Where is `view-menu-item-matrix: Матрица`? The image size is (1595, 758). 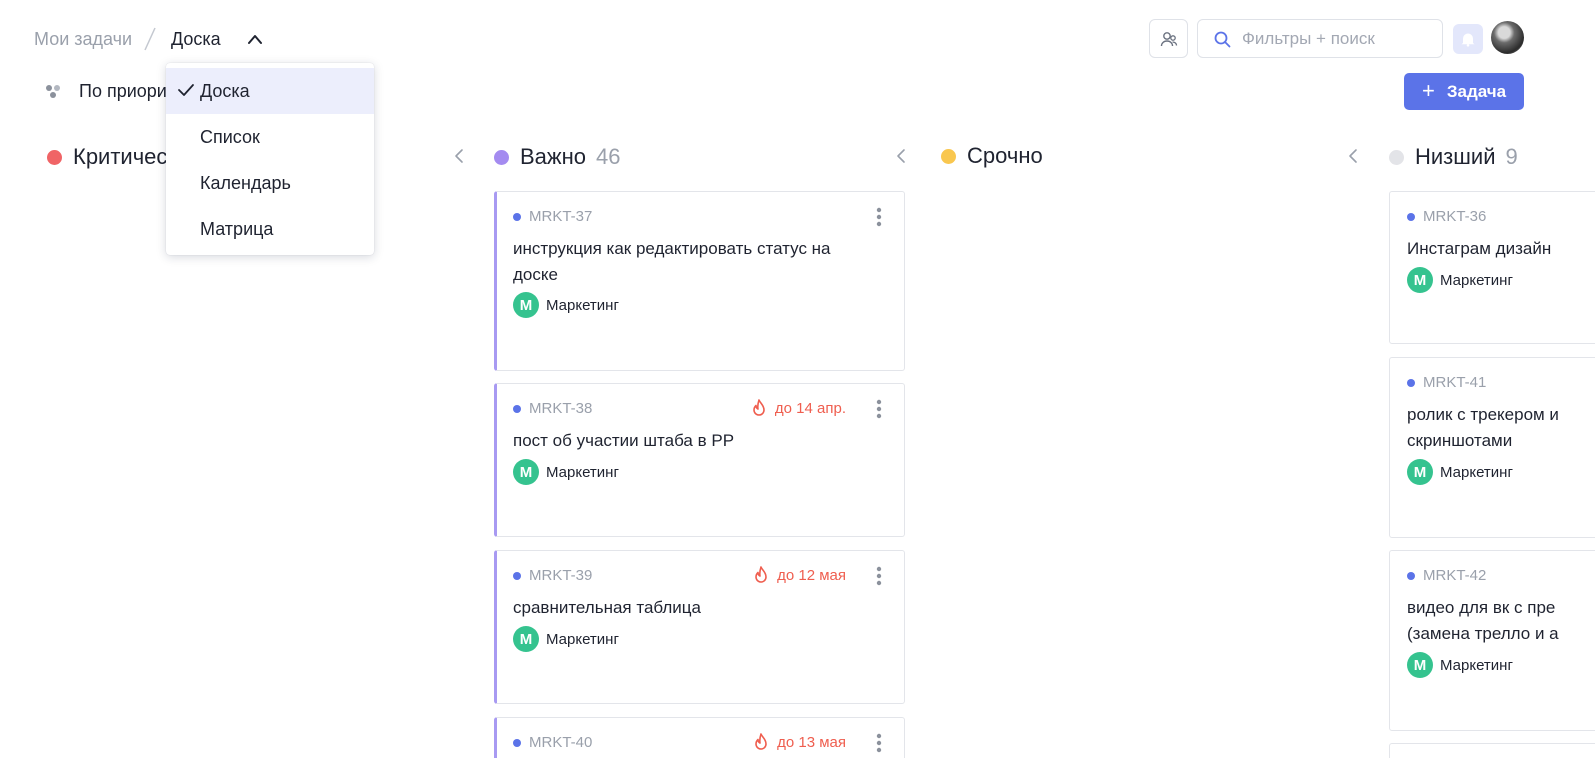 view-menu-item-matrix: Матрица is located at coordinates (270, 229).